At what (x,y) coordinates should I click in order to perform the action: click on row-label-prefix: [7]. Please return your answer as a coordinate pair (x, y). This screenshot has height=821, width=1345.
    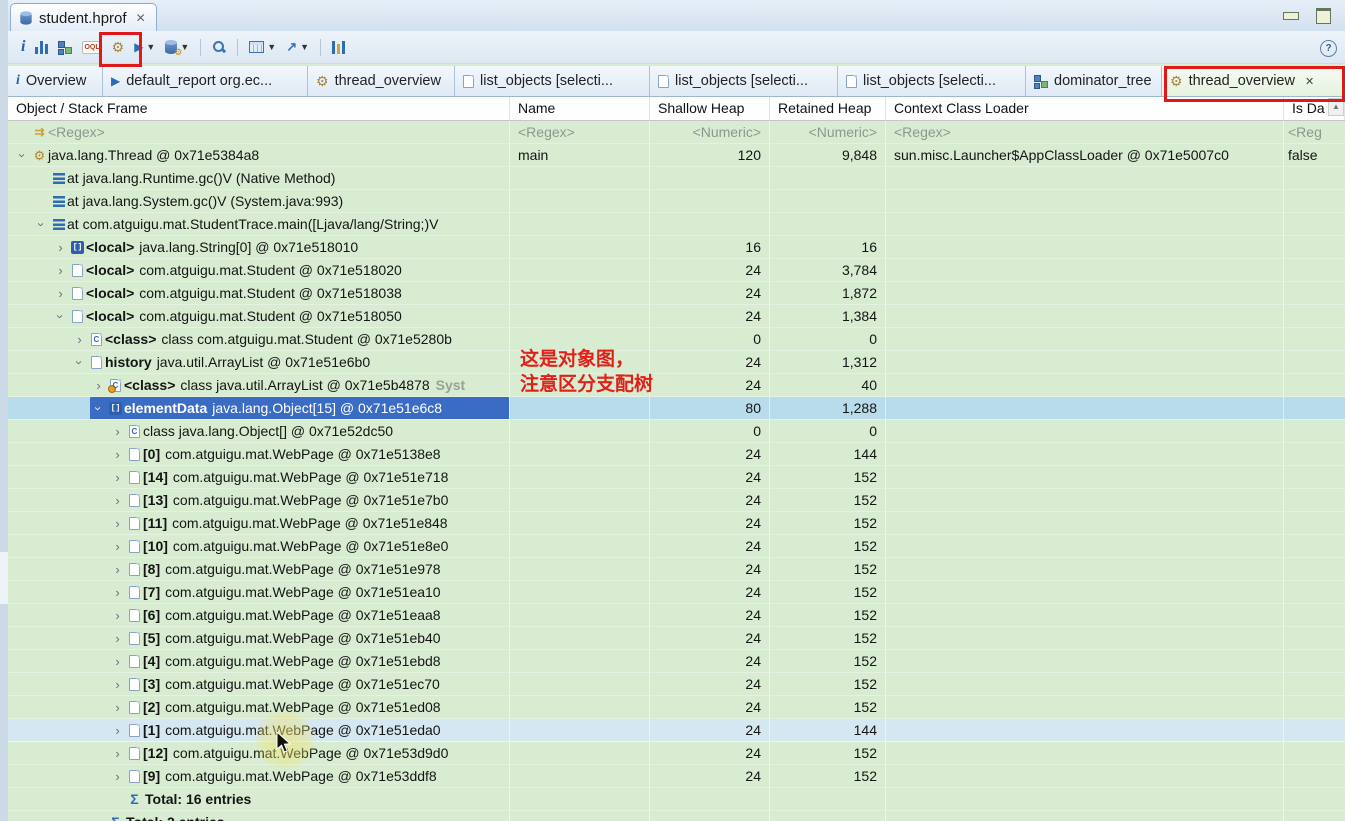
    Looking at the image, I should click on (152, 591).